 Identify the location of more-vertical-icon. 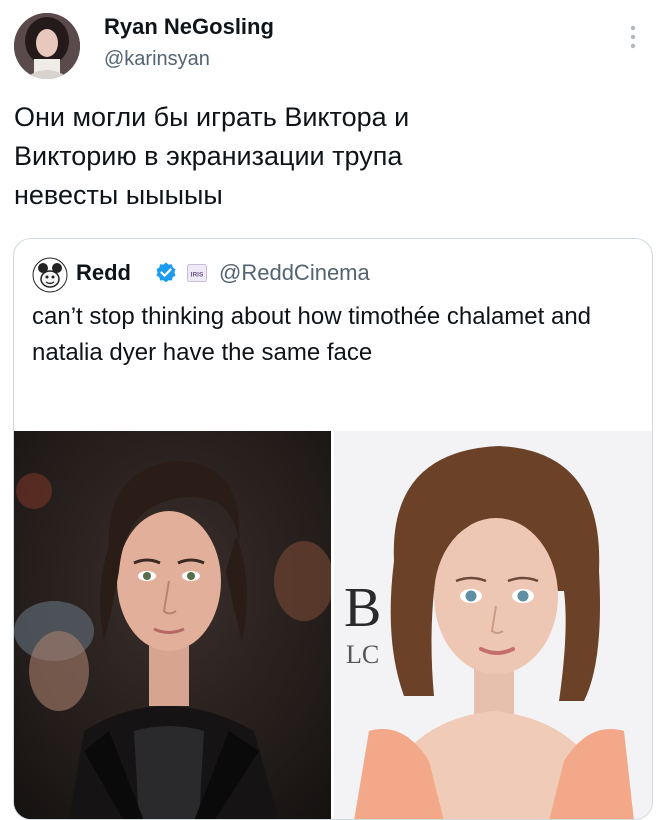
(633, 37).